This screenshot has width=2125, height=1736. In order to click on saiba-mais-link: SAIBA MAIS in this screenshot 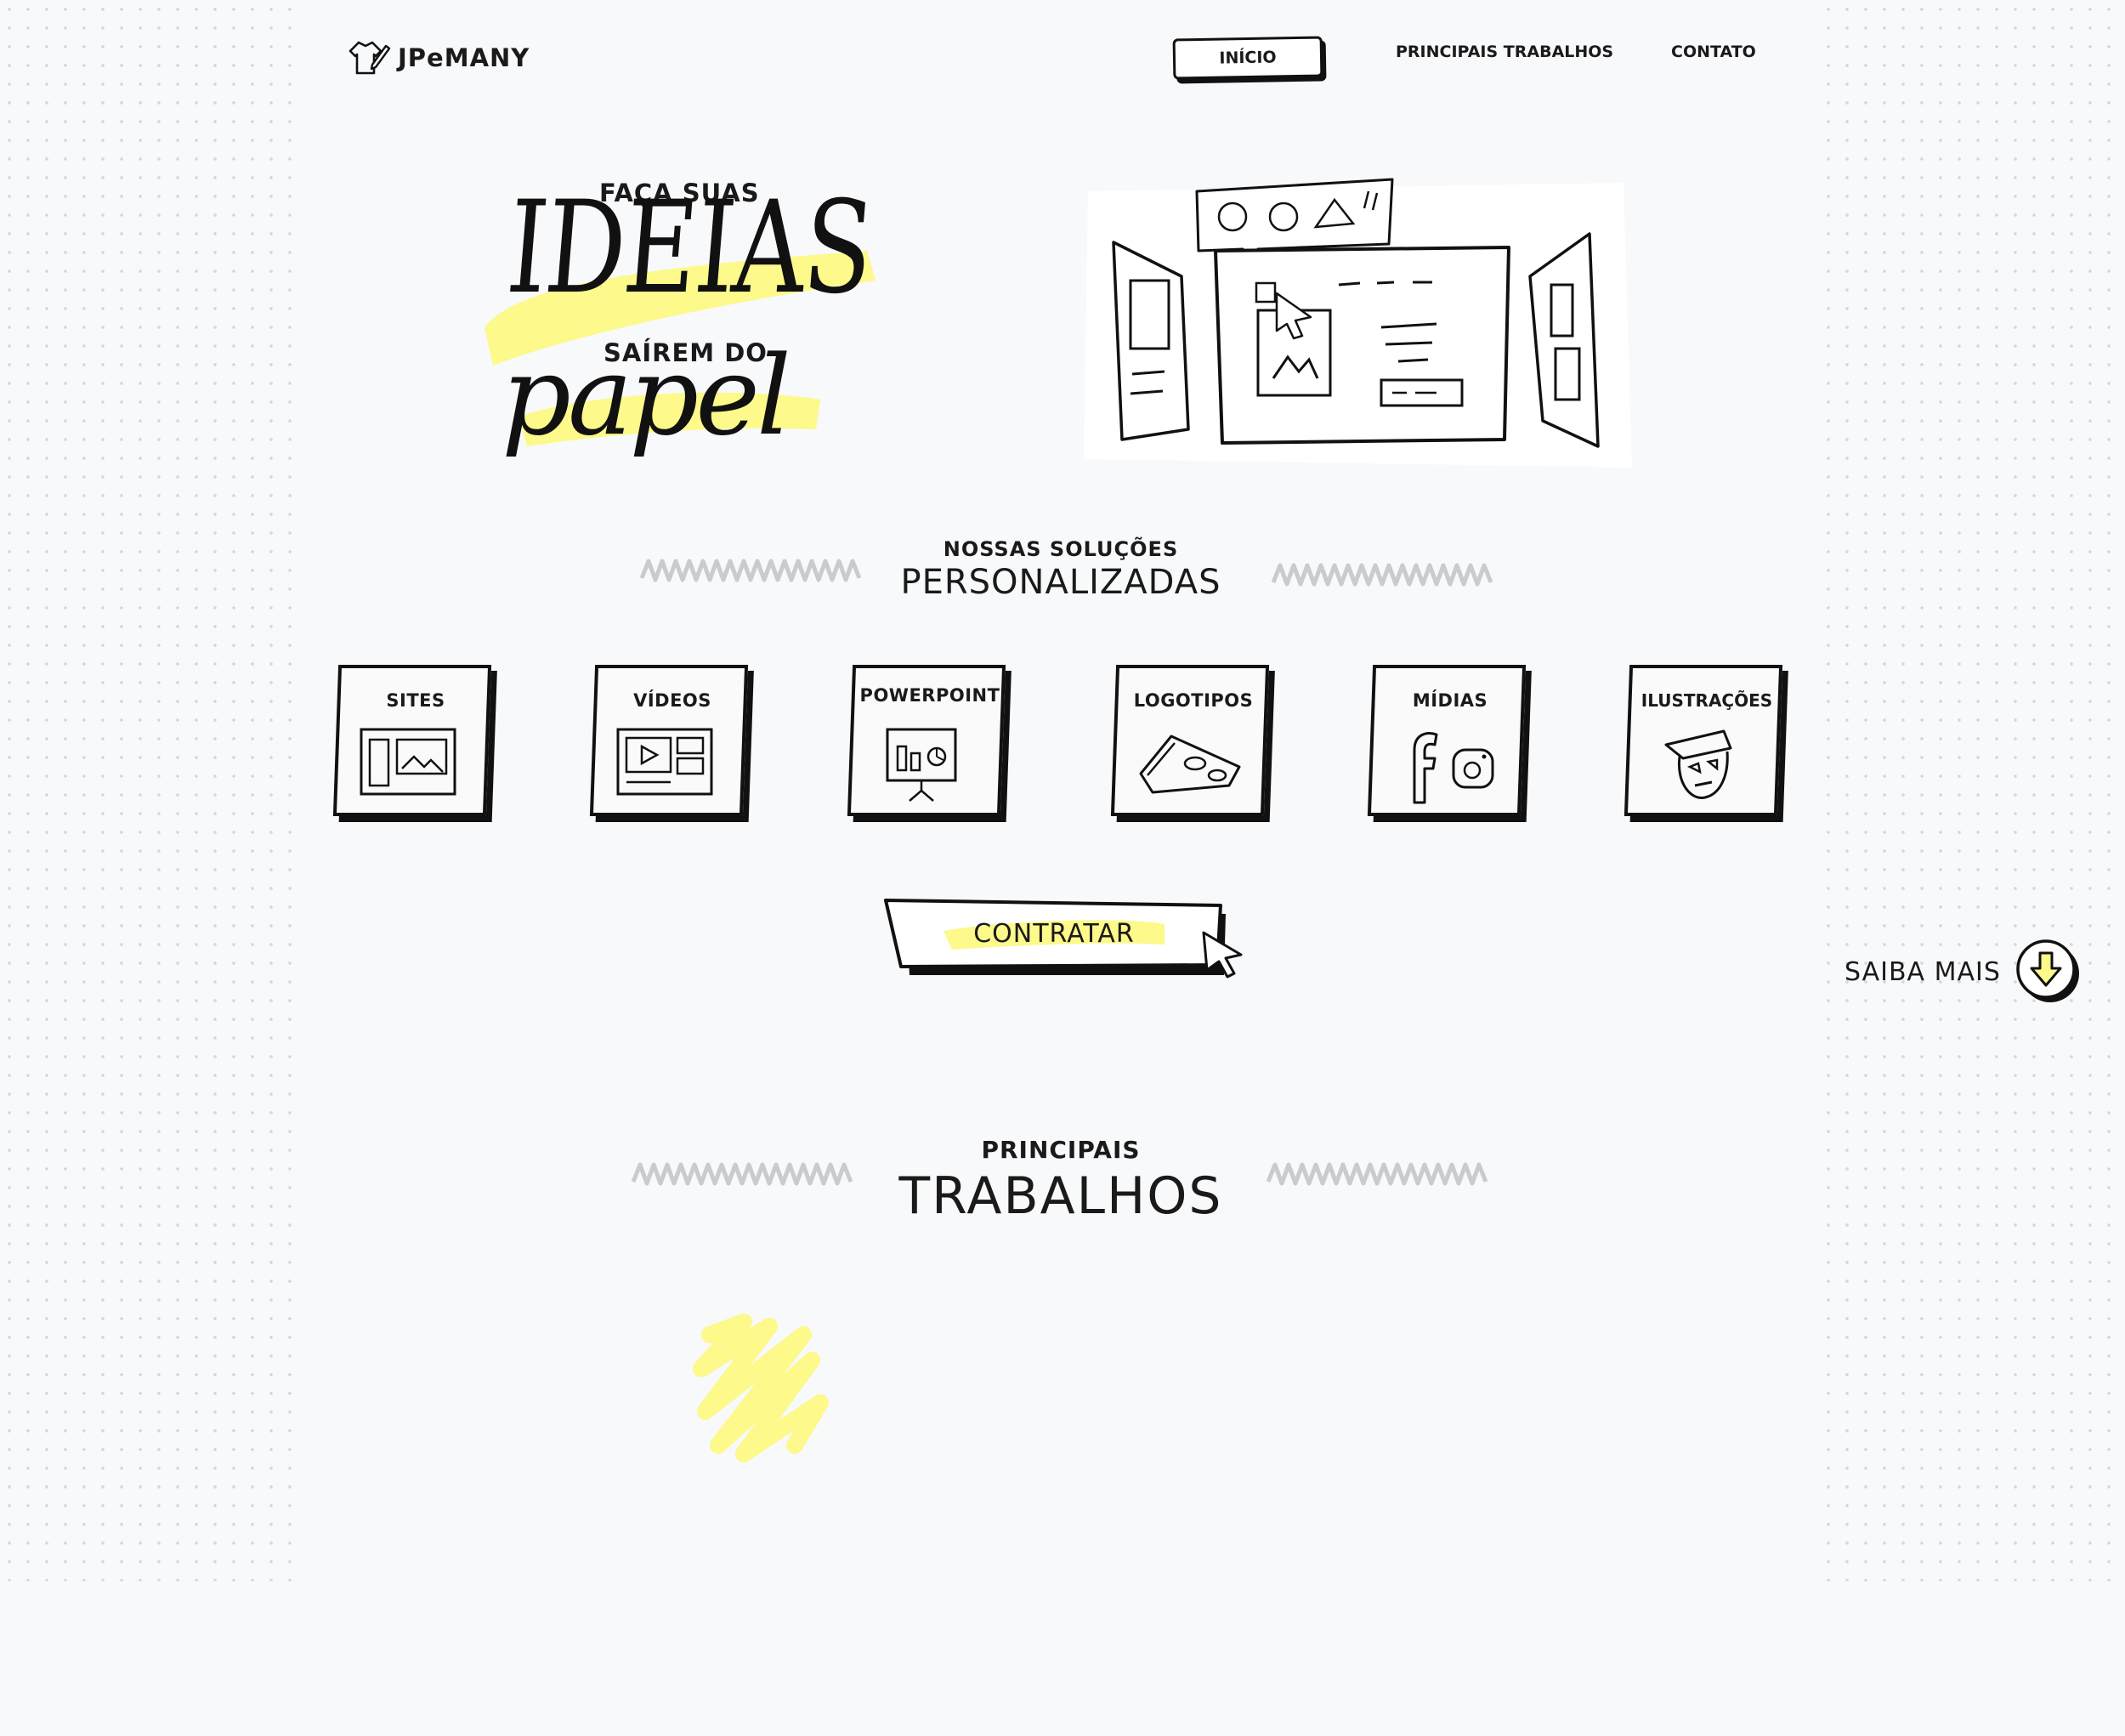, I will do `click(1963, 971)`.